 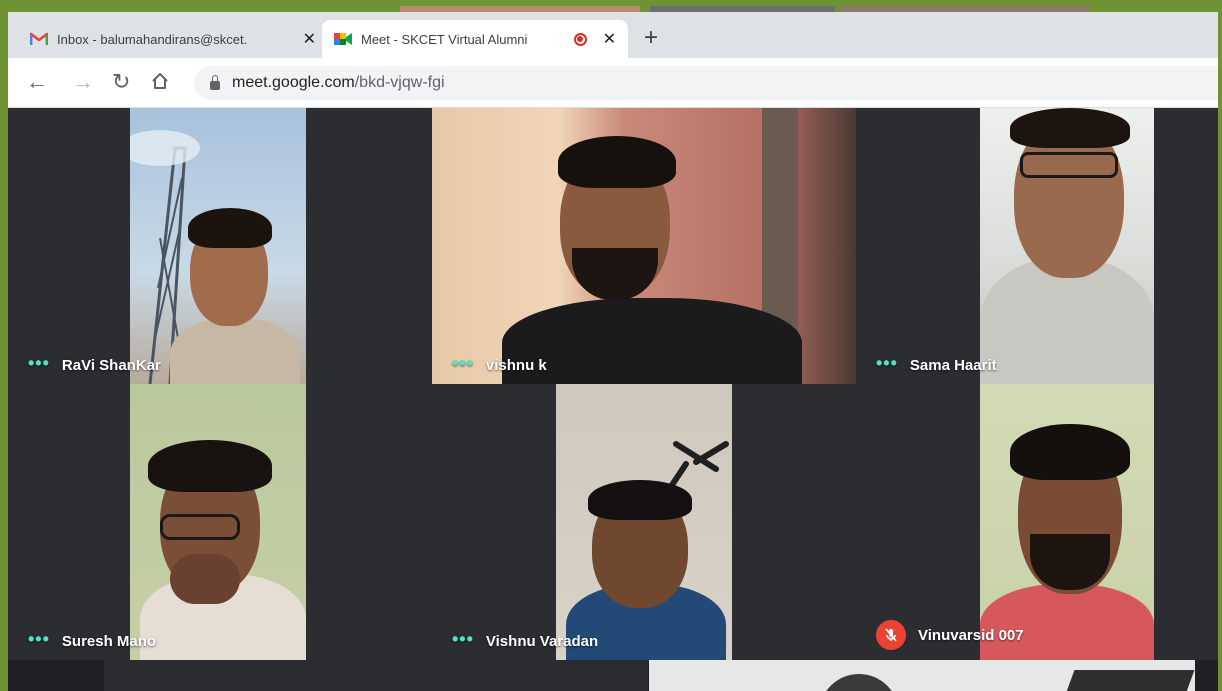 What do you see at coordinates (953, 365) in the screenshot?
I see `participant-name: Sama Haarit` at bounding box center [953, 365].